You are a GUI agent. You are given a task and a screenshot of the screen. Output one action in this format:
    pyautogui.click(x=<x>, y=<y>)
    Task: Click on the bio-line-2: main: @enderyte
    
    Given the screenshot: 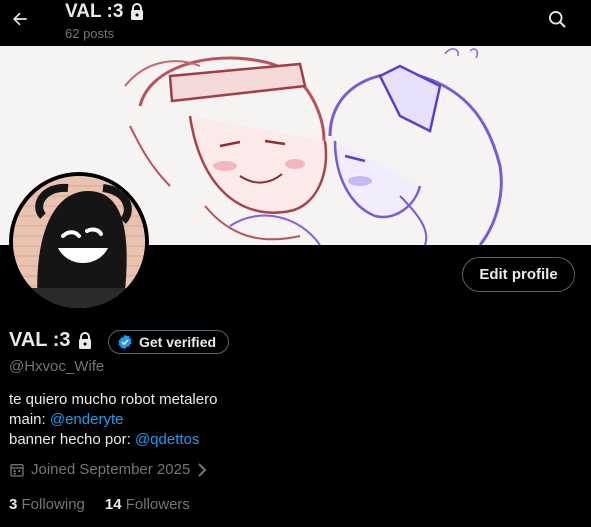 What is the action you would take?
    pyautogui.click(x=113, y=420)
    